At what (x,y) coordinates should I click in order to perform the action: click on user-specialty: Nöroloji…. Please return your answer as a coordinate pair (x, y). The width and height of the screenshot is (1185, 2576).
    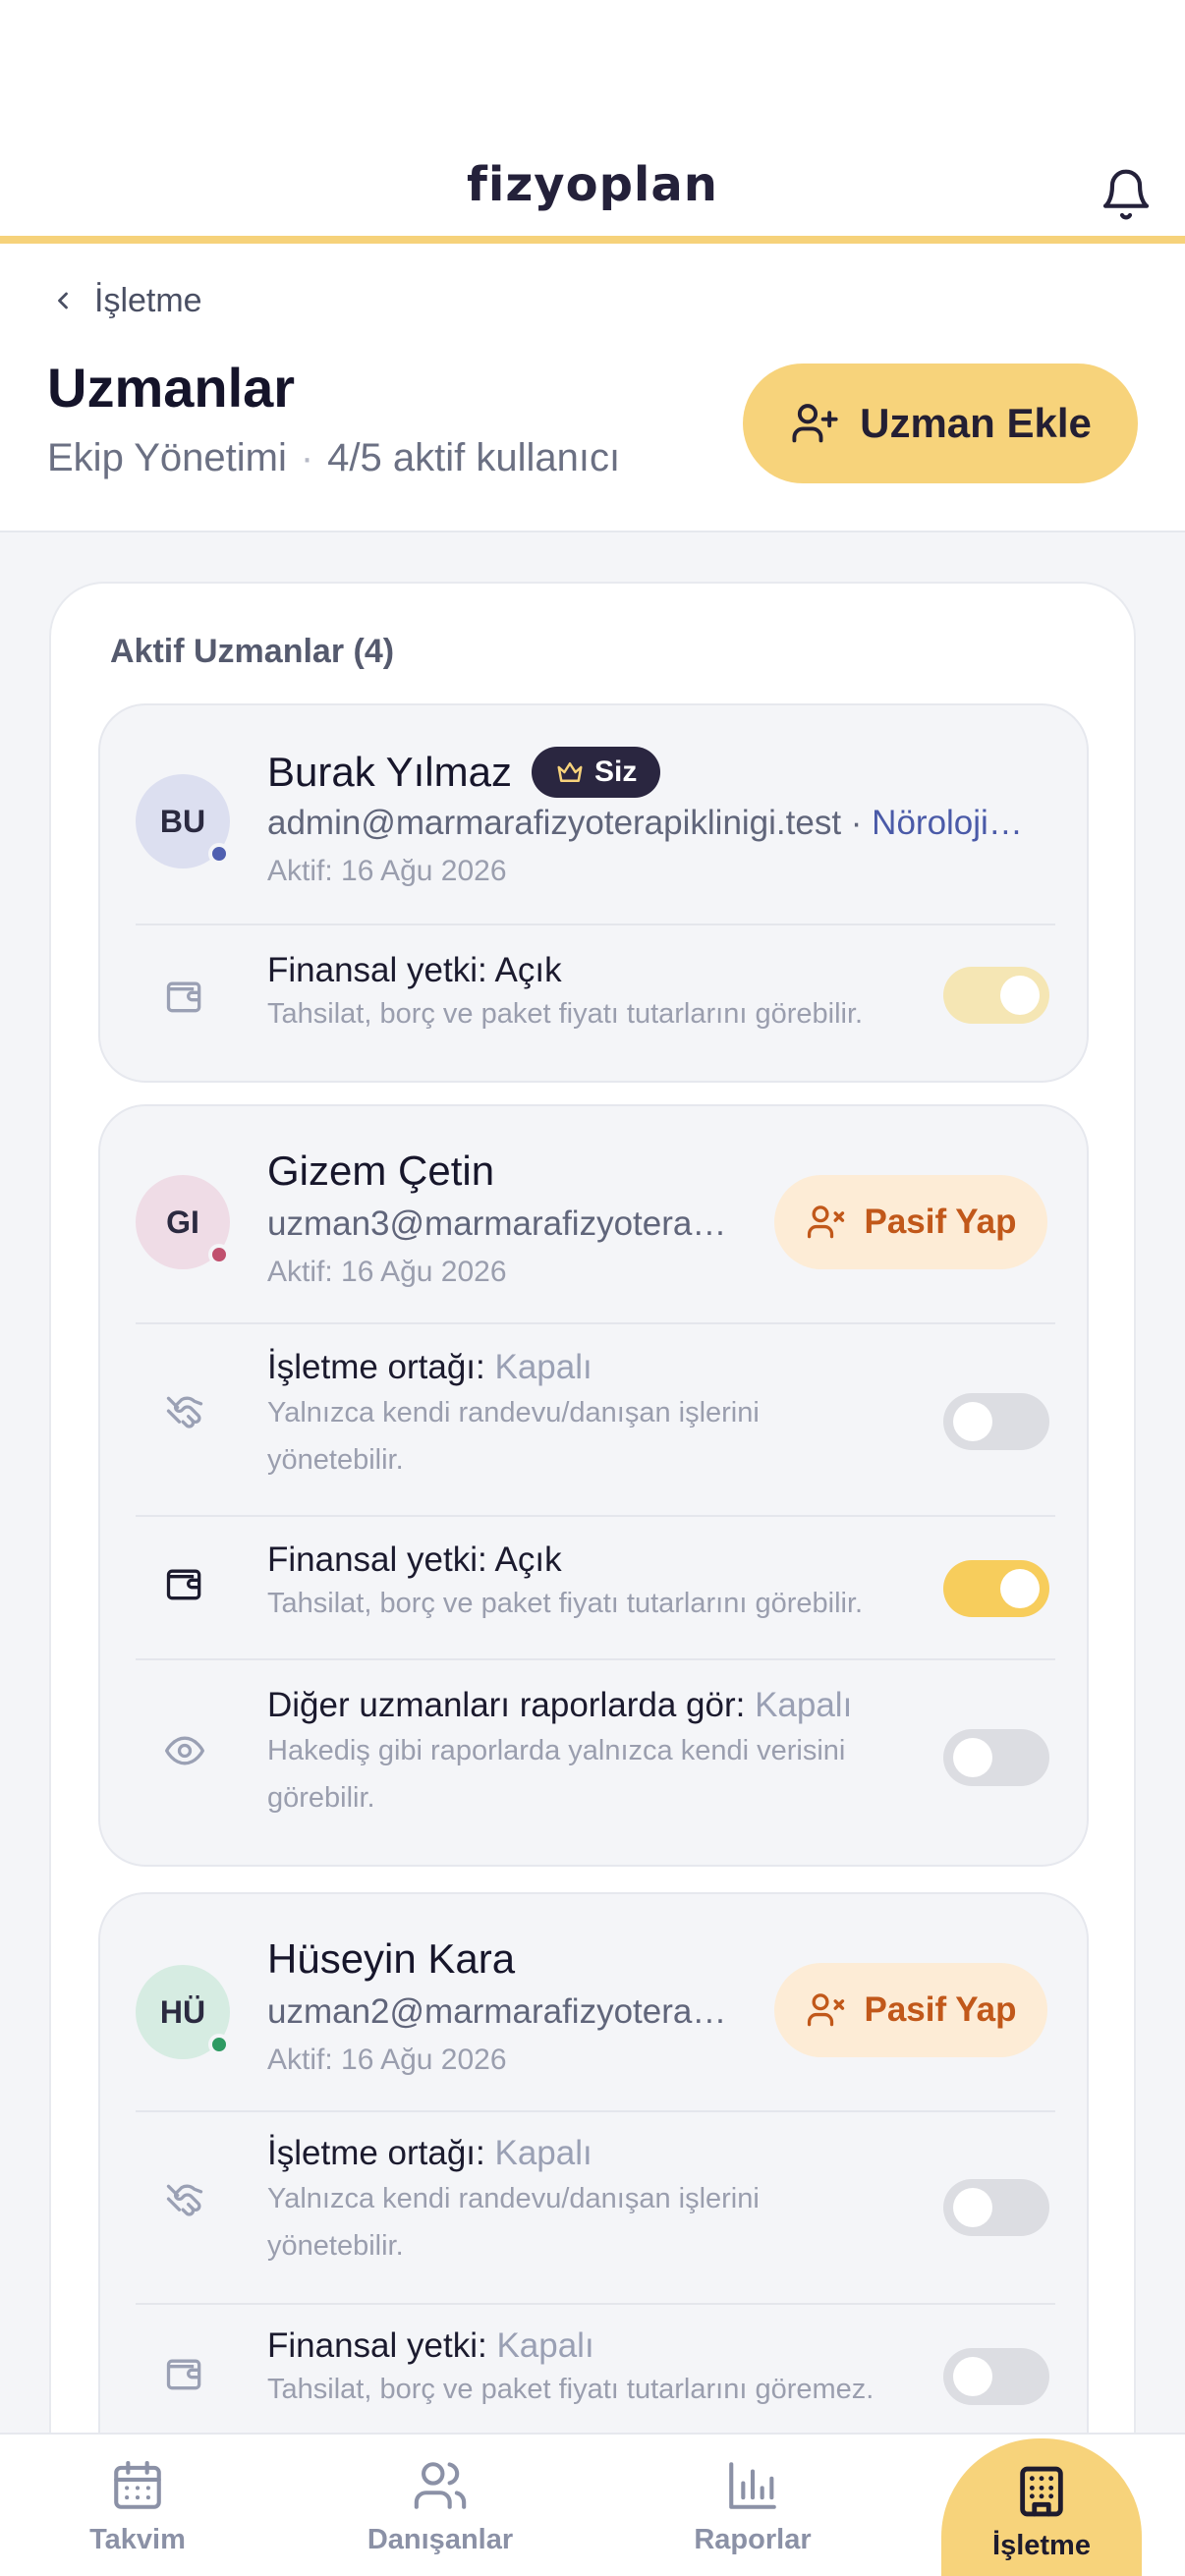
    Looking at the image, I should click on (948, 823).